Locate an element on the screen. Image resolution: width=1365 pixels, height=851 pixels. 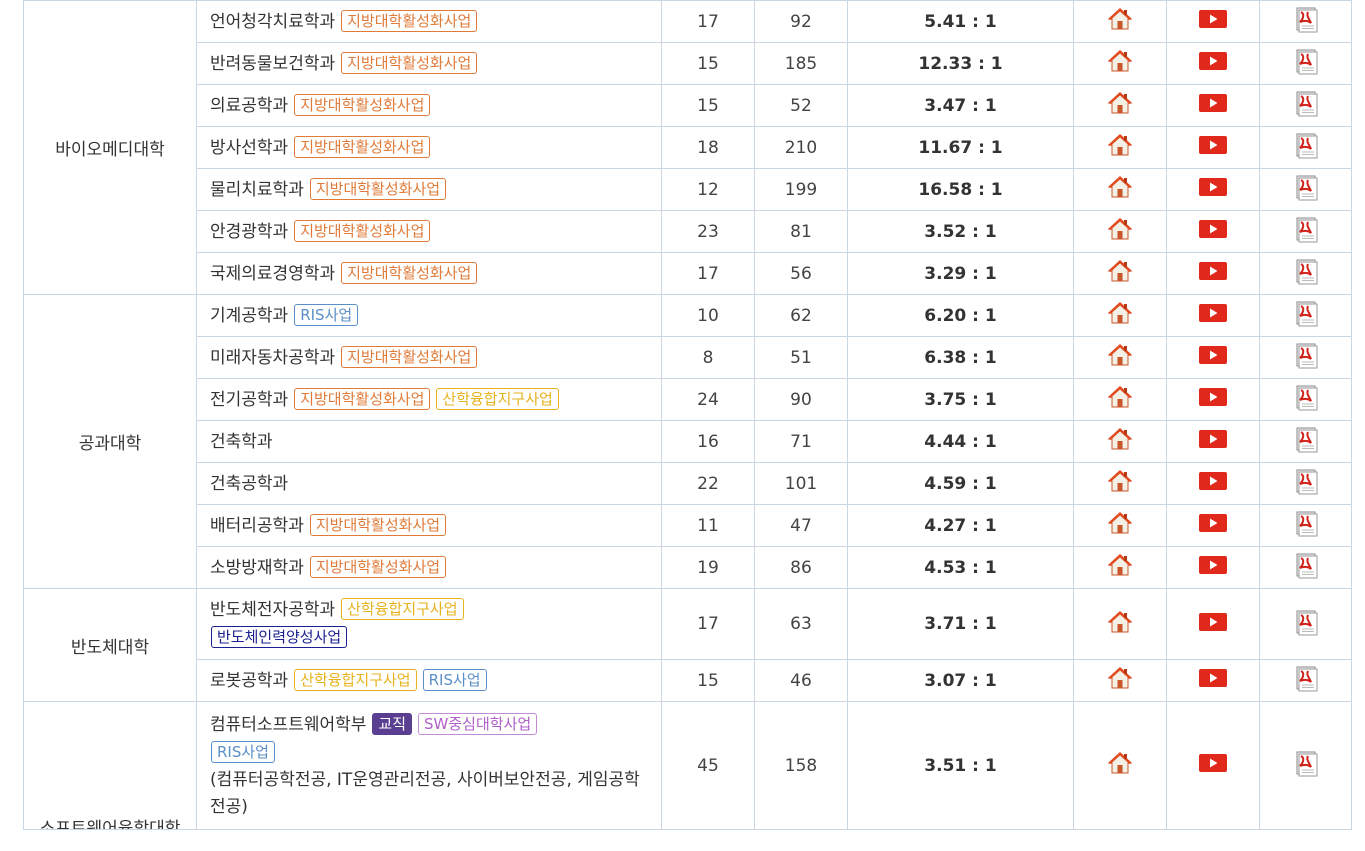
college-name: 소프트웨어융합대학 is located at coordinates (110, 824).